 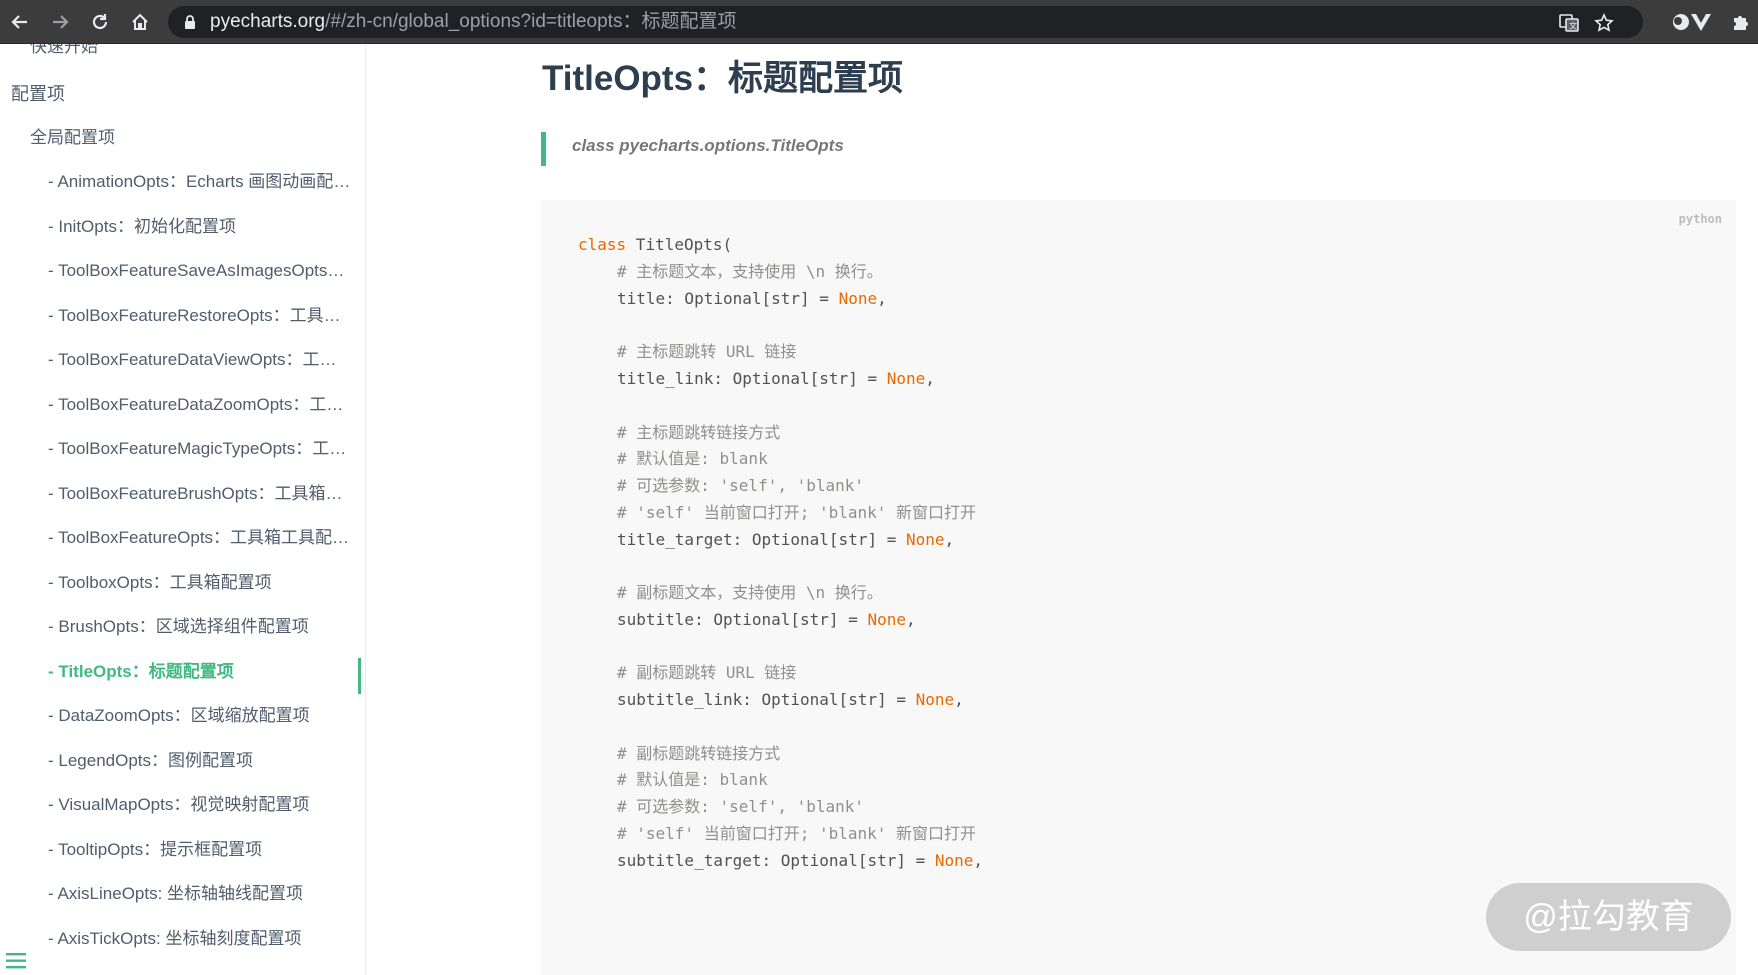 What do you see at coordinates (206, 894) in the screenshot?
I see `sidebar-item-axislineopts: - AxisLineOpts: 坐标轴轴线配置项` at bounding box center [206, 894].